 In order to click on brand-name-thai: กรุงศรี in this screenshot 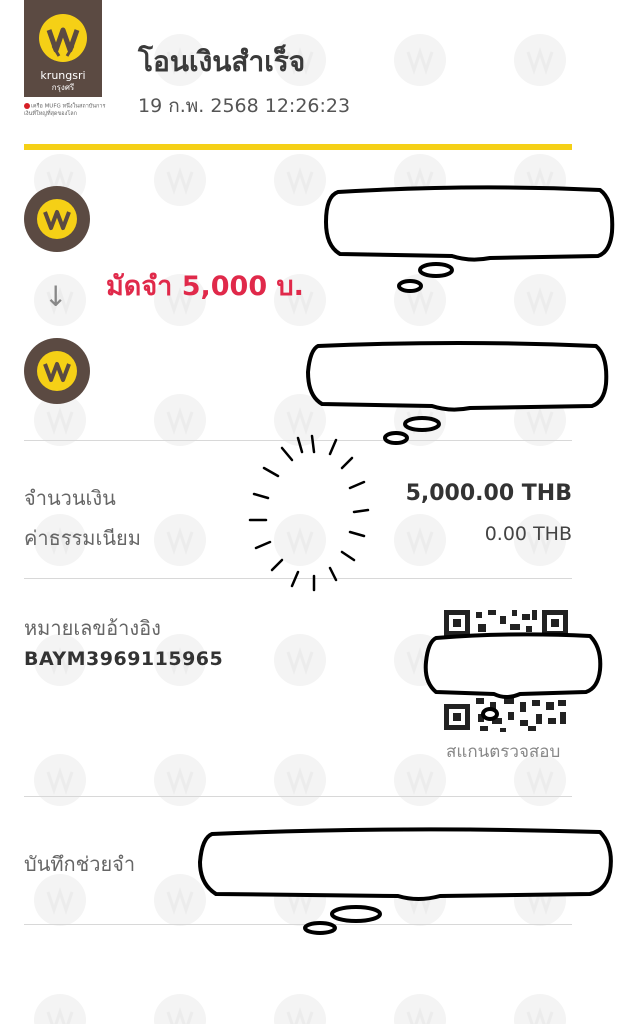, I will do `click(63, 87)`.